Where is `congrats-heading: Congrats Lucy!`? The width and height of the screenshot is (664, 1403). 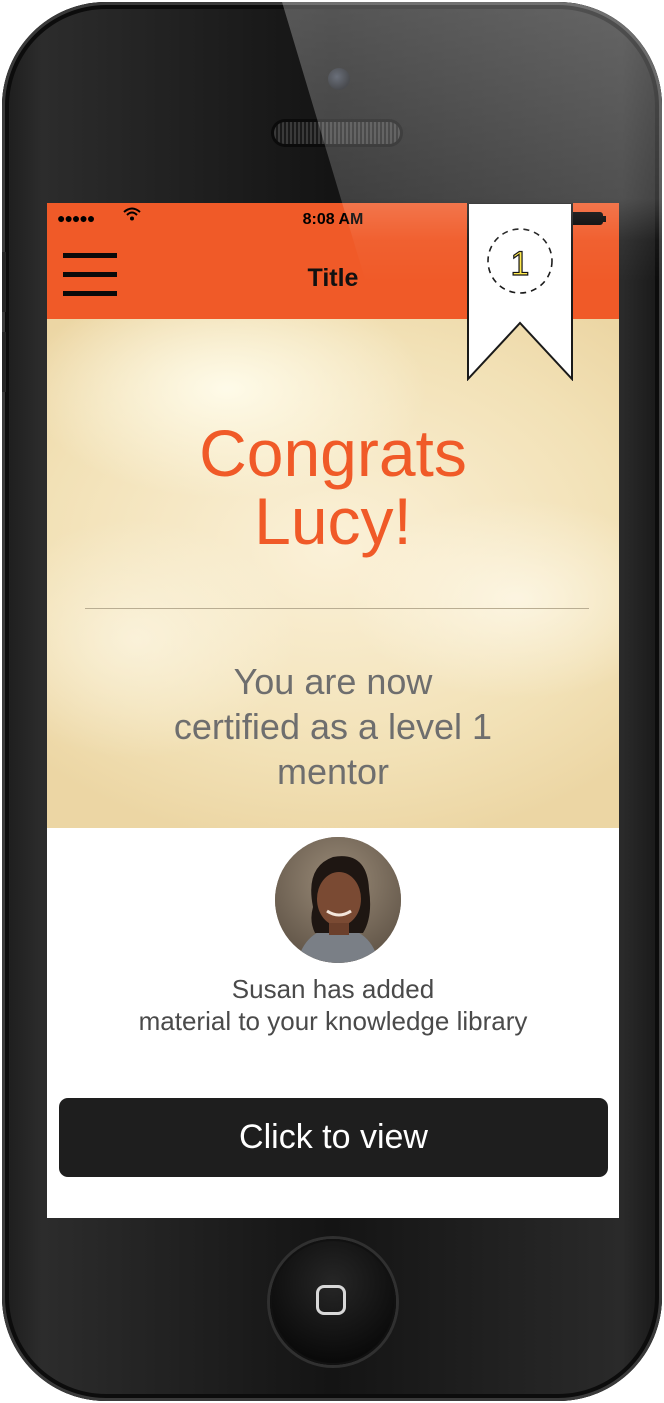
congrats-heading: Congrats Lucy! is located at coordinates (333, 487).